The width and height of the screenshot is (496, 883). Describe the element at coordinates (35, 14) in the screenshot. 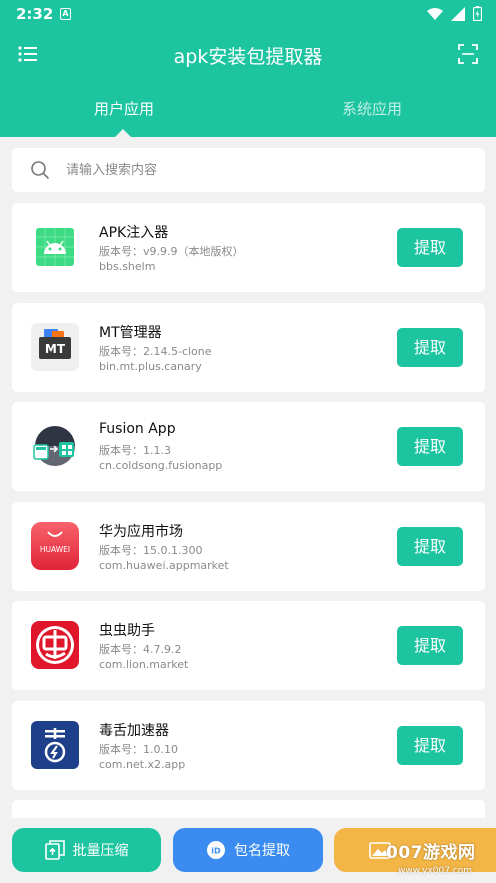

I see `status-time: 2:32` at that location.